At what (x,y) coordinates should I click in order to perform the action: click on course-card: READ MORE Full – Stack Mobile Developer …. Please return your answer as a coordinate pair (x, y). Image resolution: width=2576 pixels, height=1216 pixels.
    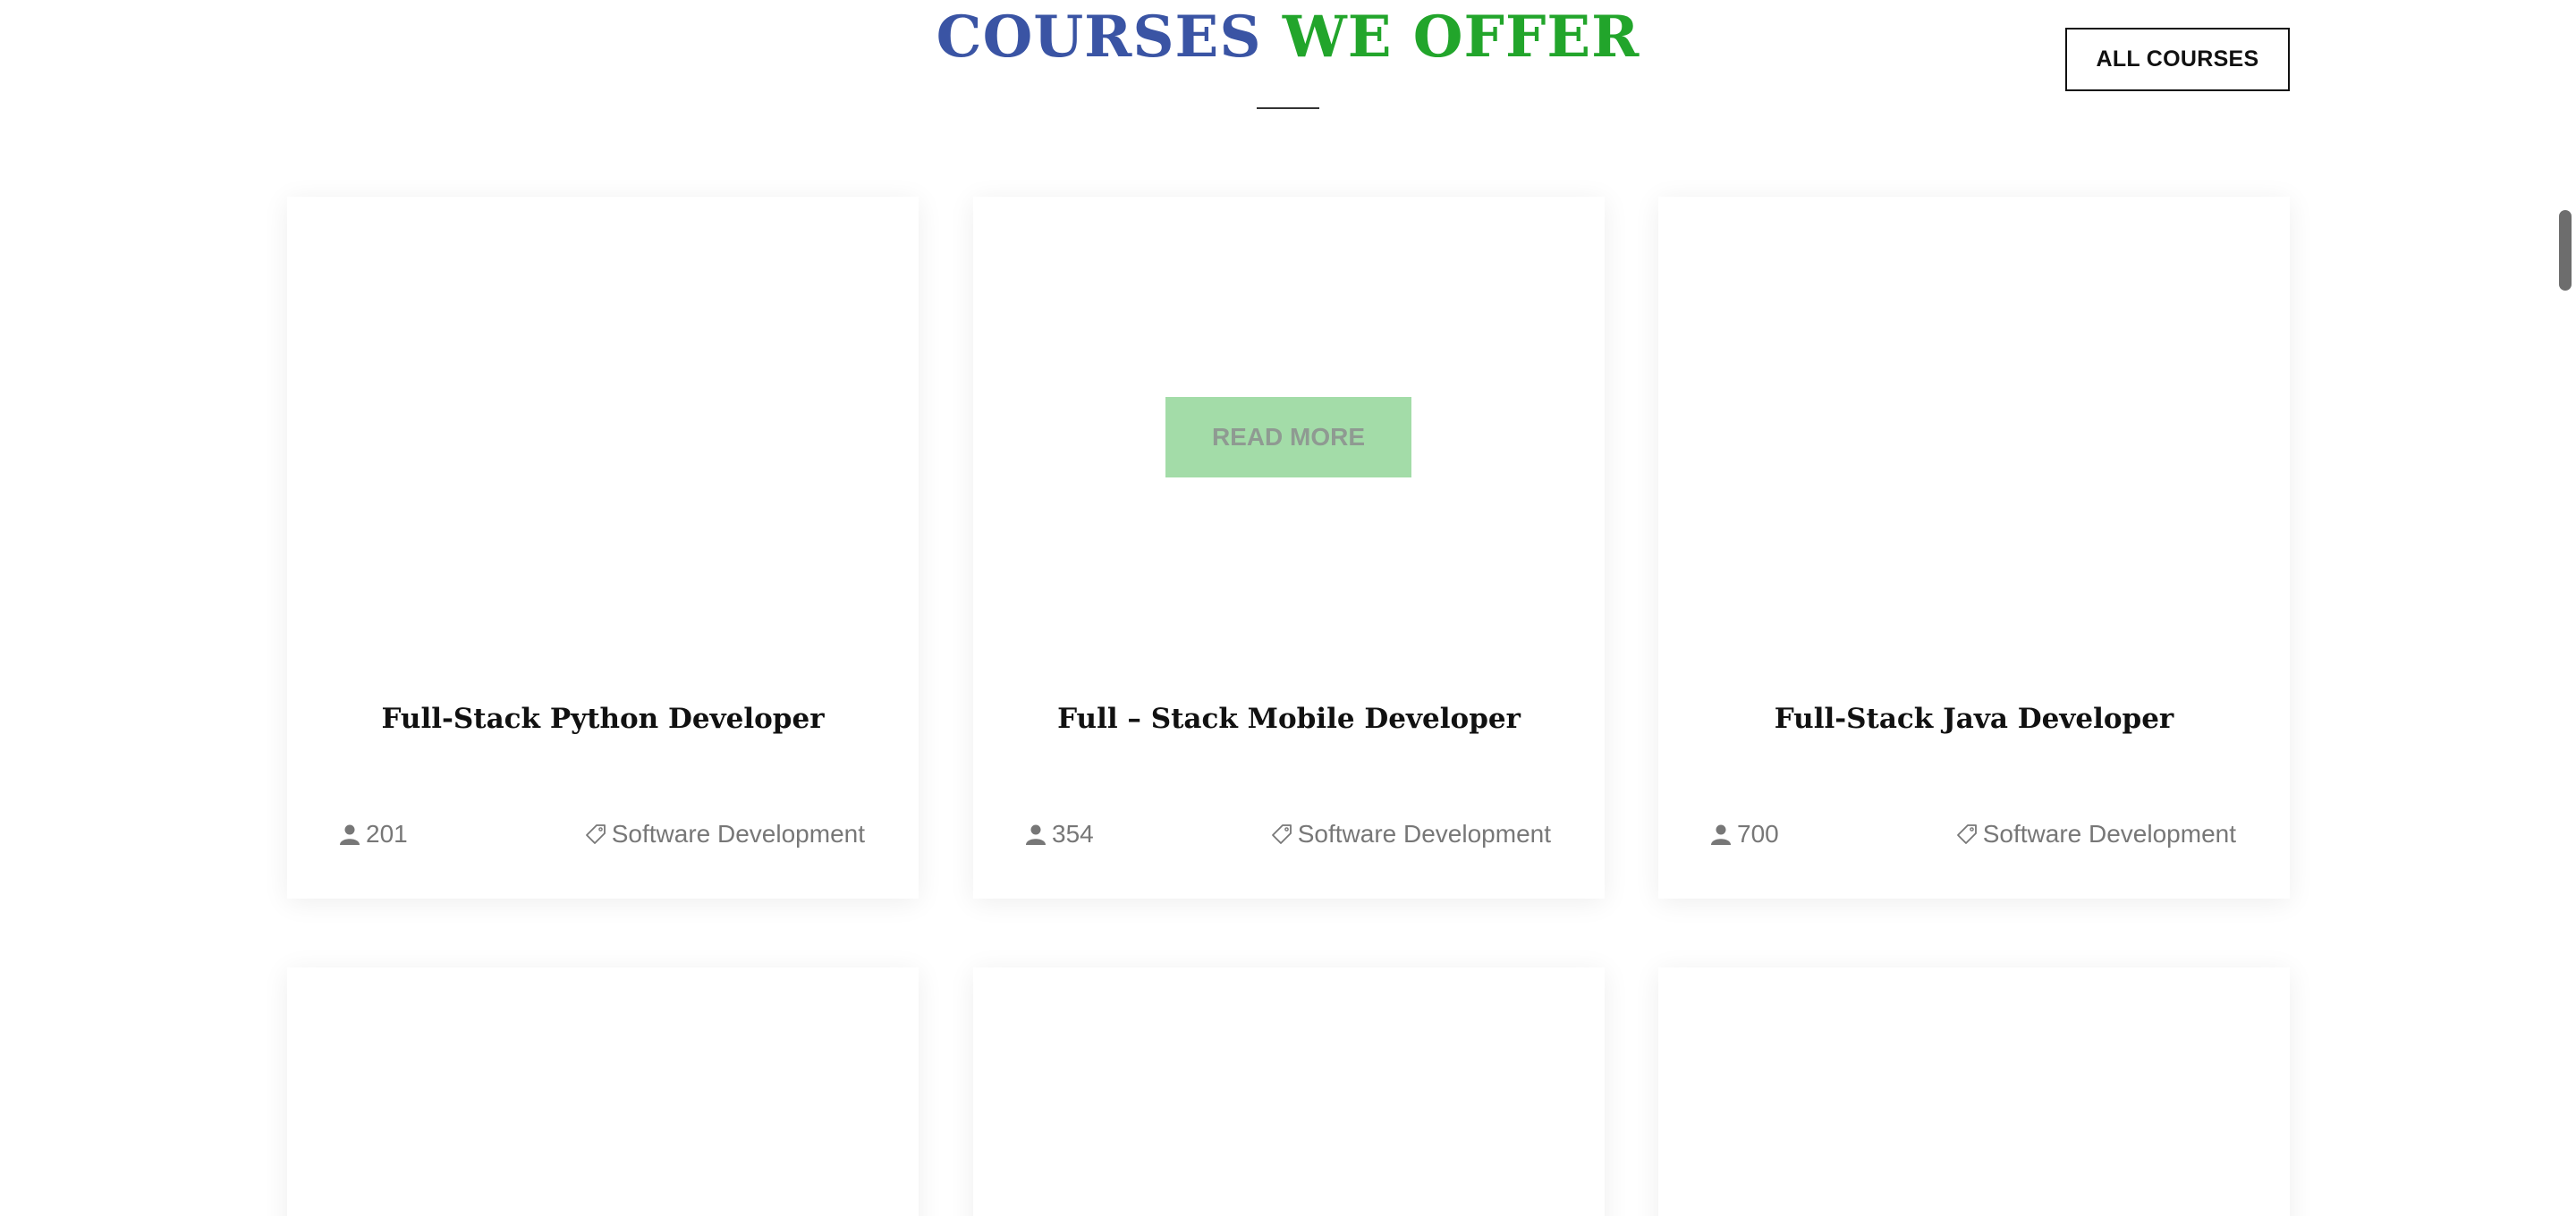
    Looking at the image, I should click on (1289, 548).